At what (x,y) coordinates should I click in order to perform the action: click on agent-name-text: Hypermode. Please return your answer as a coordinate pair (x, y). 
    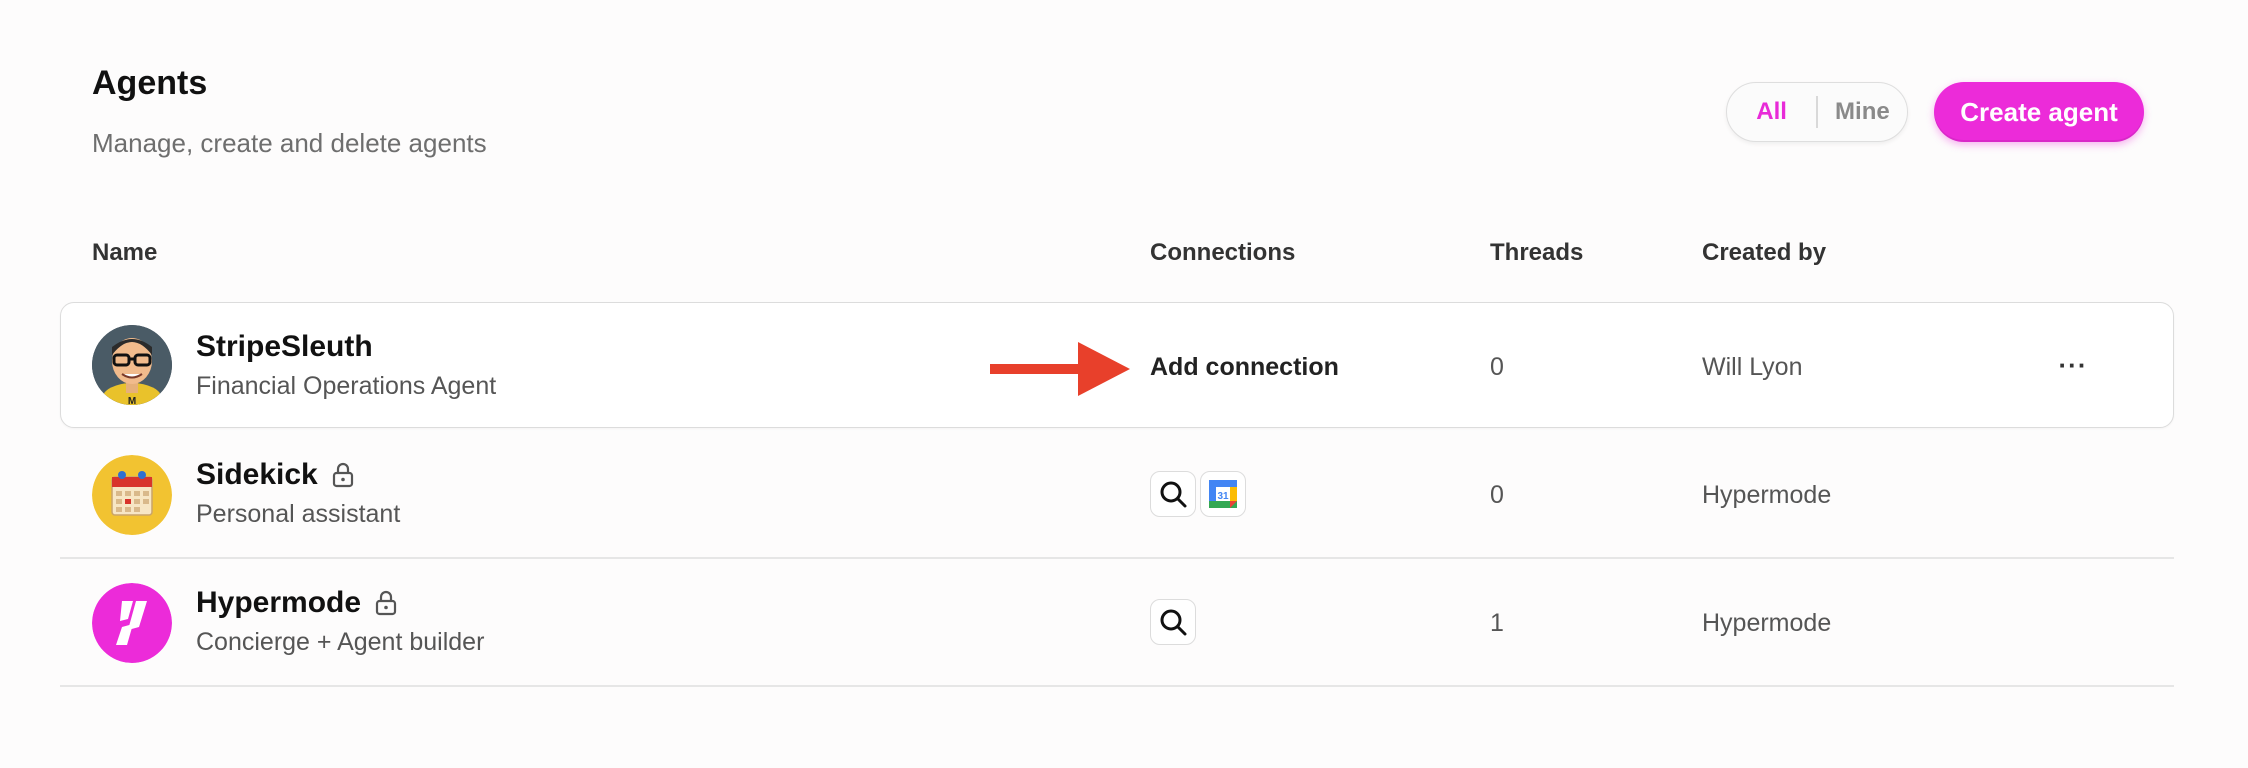
    Looking at the image, I should click on (278, 603).